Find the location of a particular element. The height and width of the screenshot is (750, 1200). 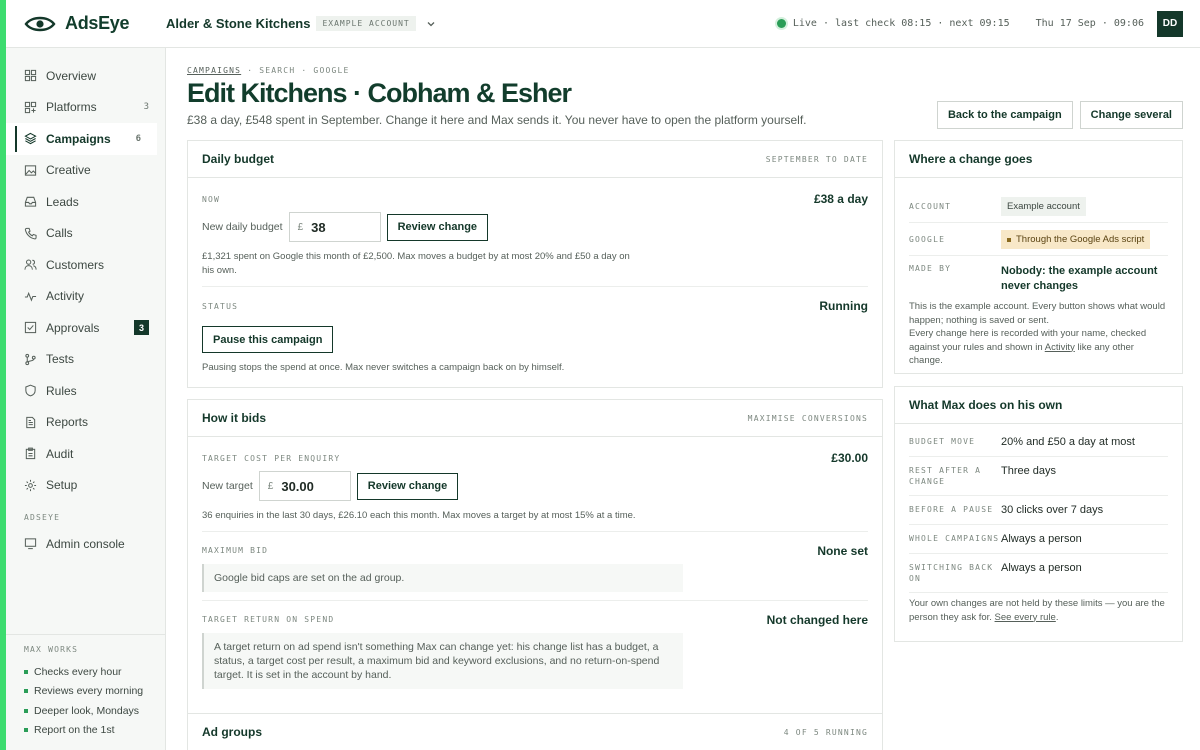

sidebar-item-setup: Setup is located at coordinates (85, 486).